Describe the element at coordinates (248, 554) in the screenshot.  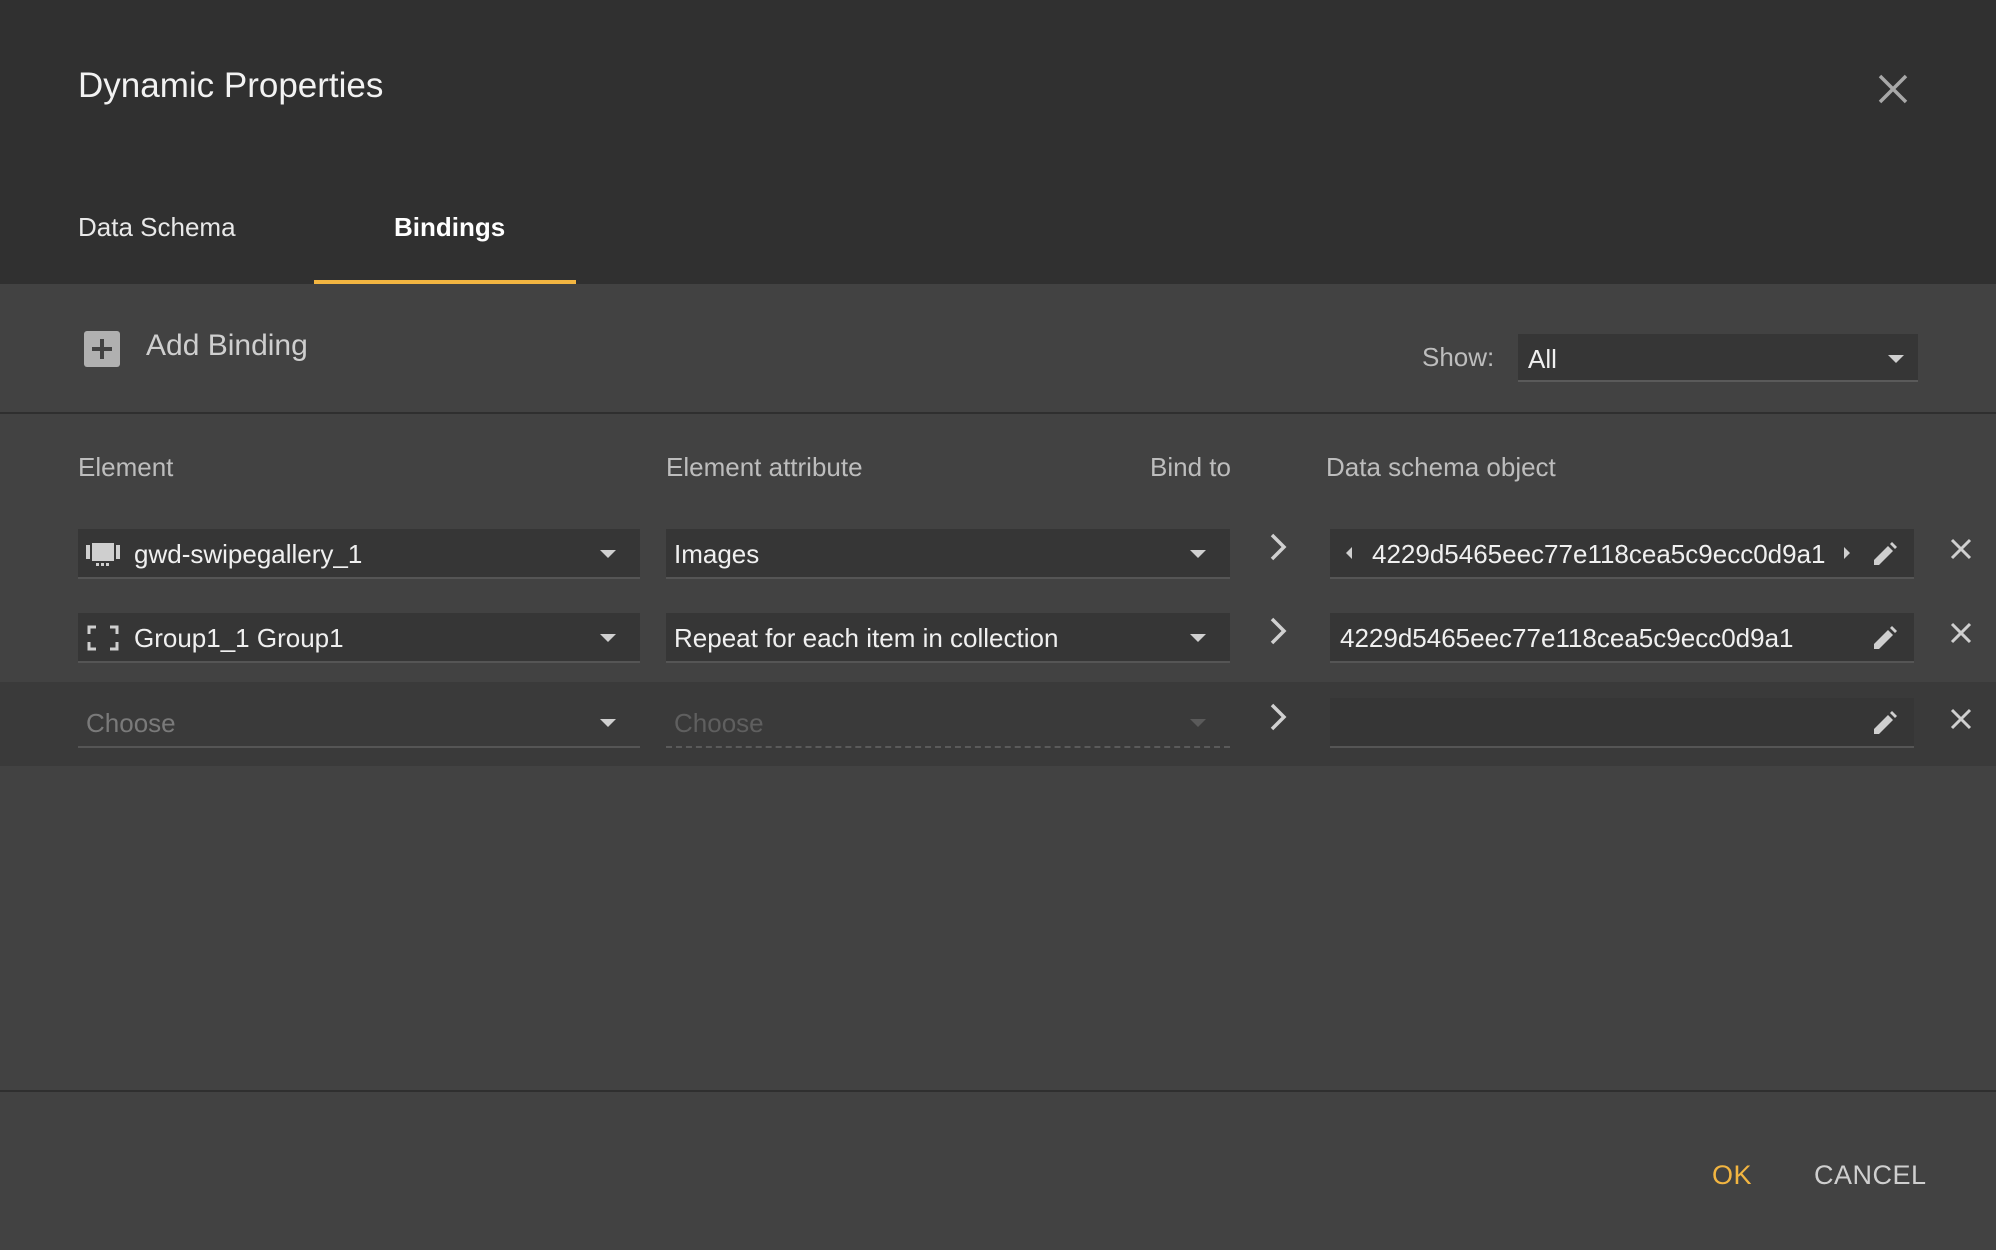
I see `element-value: gwd-swipegallery_1` at that location.